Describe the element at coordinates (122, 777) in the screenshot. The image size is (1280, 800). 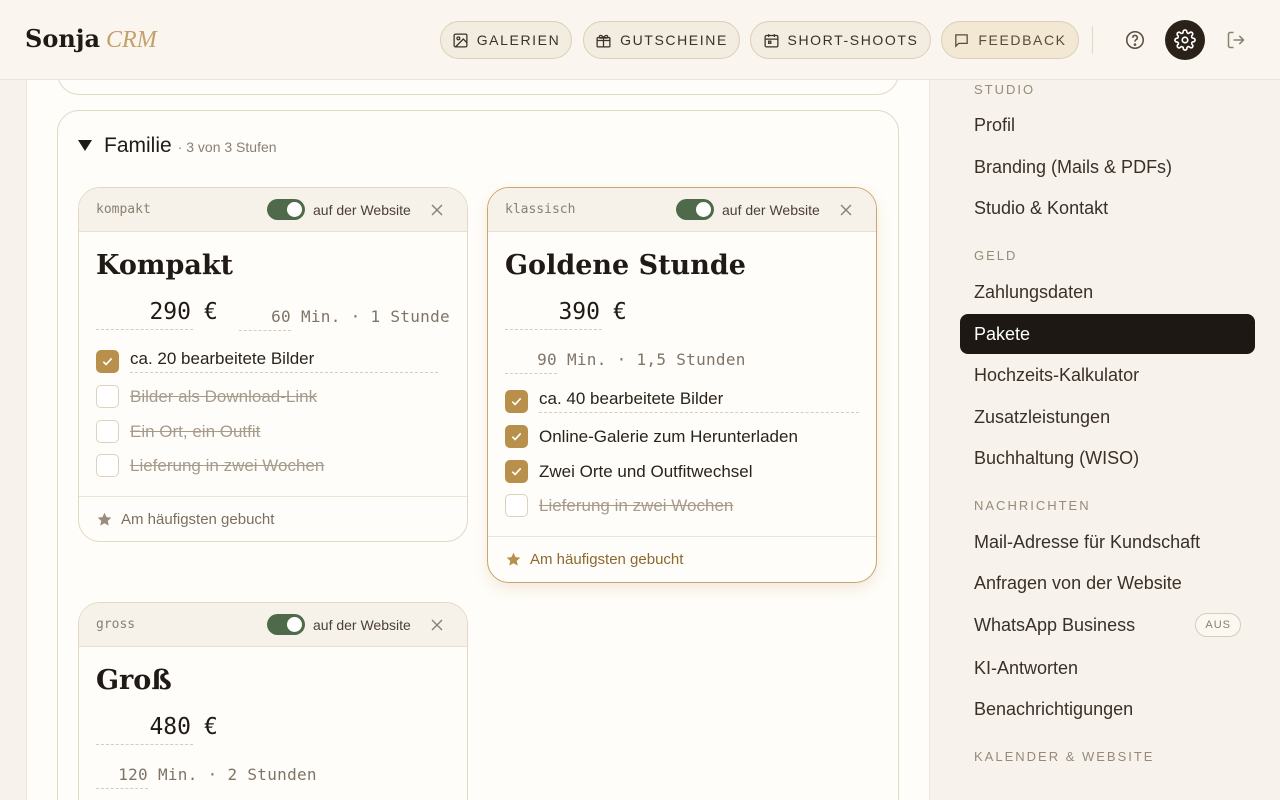
I see `minutes-input: 120` at that location.